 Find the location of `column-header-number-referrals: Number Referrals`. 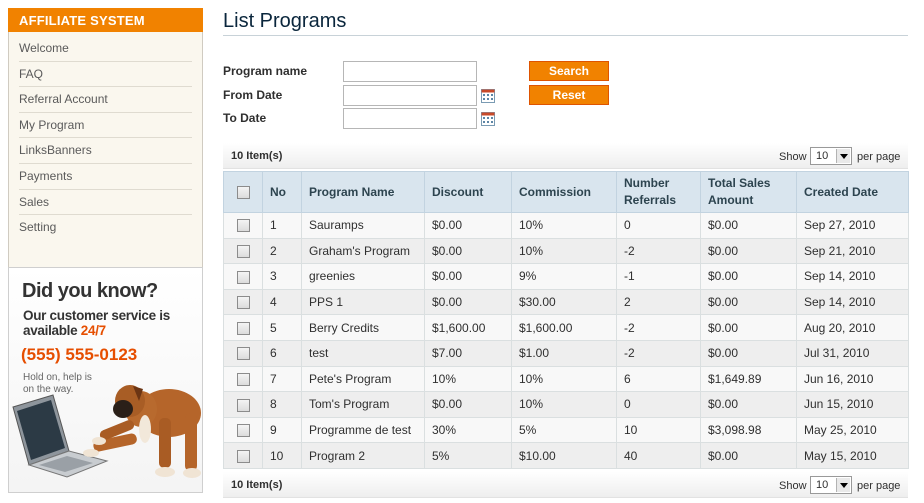

column-header-number-referrals: Number Referrals is located at coordinates (658, 192).